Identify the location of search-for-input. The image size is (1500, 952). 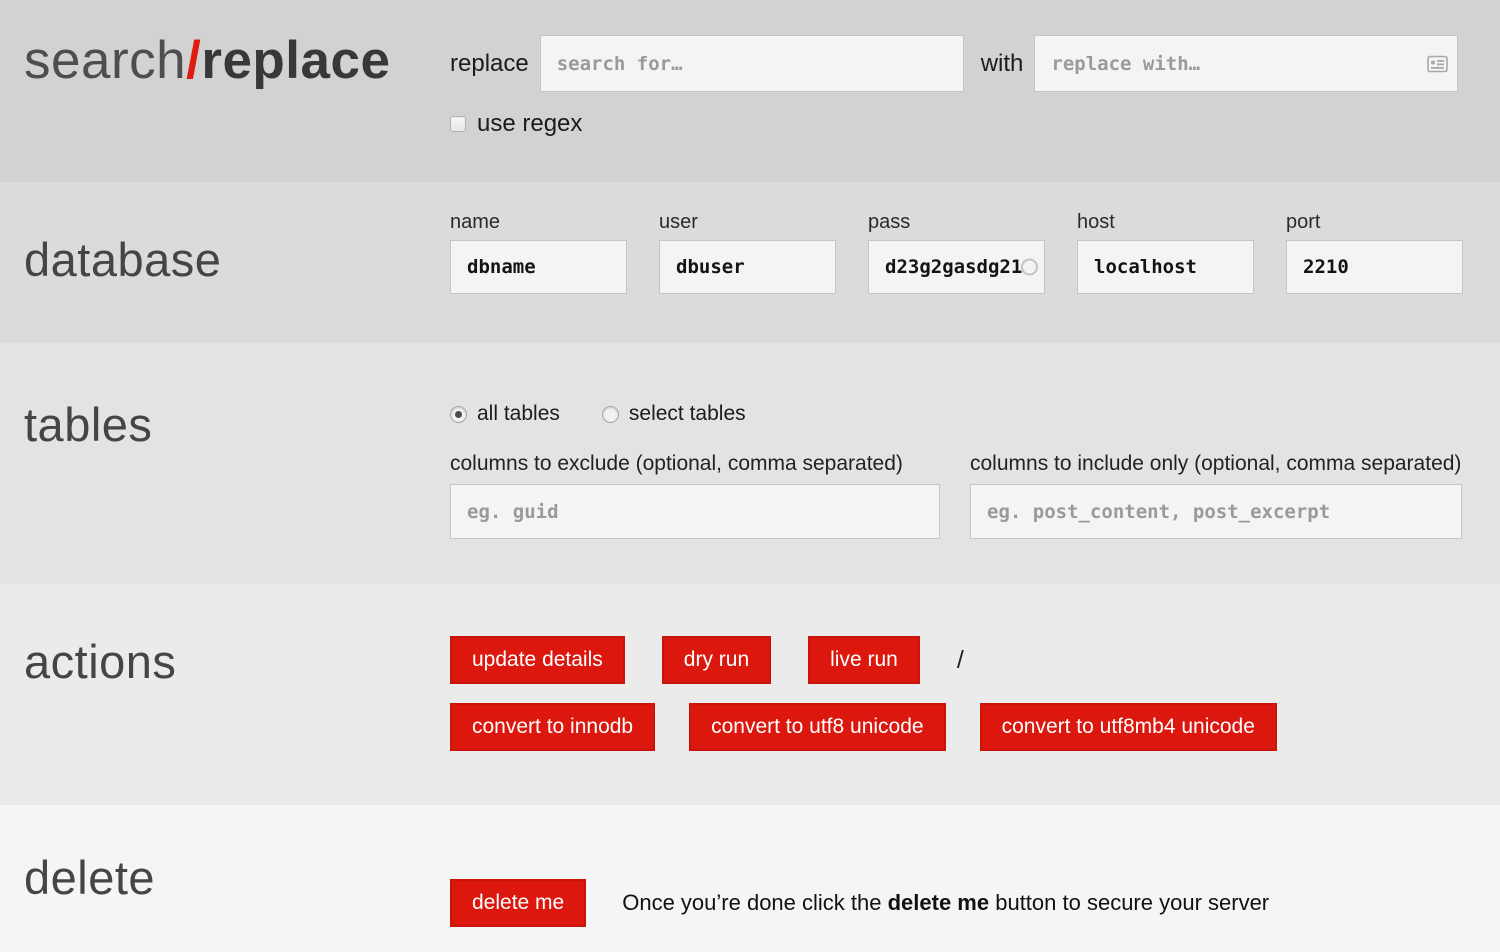
(751, 63).